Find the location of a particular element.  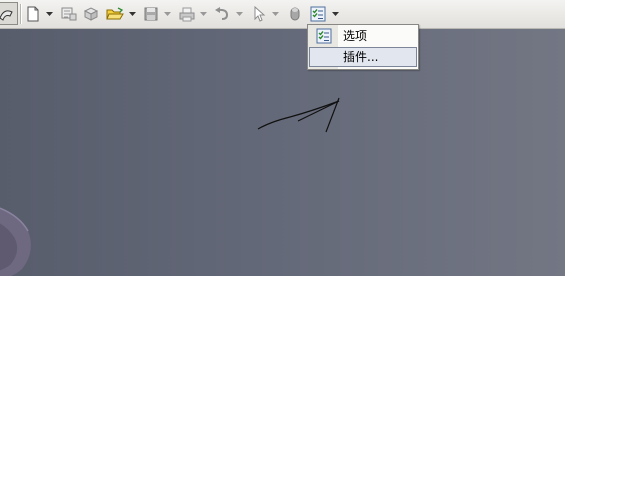

standard-toolbar is located at coordinates (282, 14).